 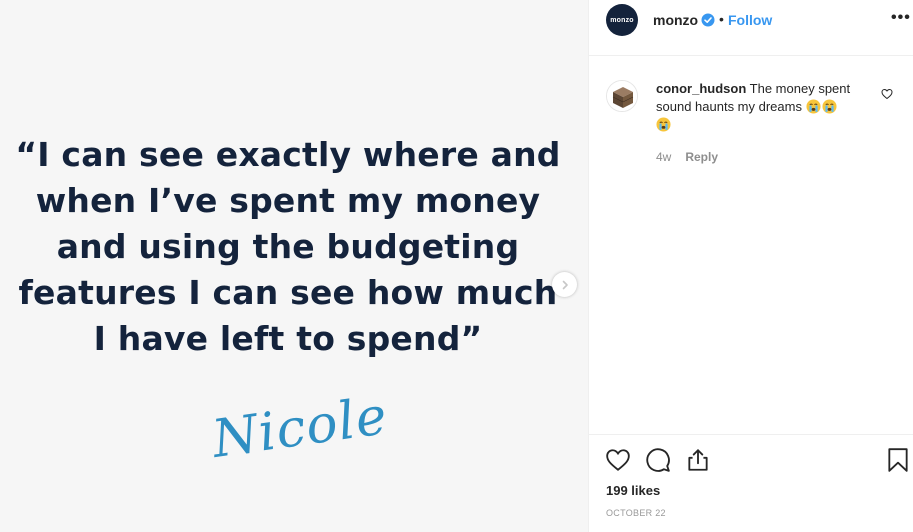 I want to click on avatar: monzo, so click(x=622, y=20).